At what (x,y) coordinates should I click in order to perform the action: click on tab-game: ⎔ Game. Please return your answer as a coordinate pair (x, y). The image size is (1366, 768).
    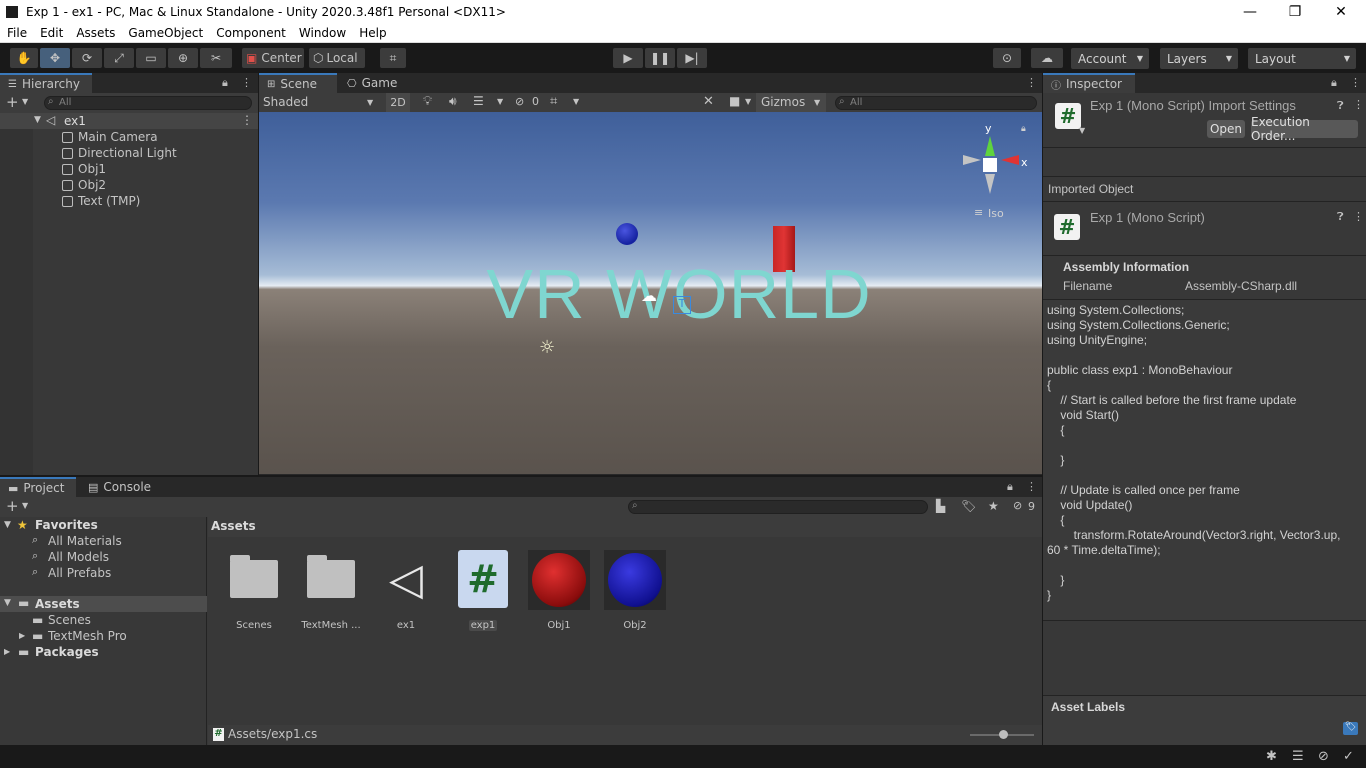
    Looking at the image, I should click on (374, 83).